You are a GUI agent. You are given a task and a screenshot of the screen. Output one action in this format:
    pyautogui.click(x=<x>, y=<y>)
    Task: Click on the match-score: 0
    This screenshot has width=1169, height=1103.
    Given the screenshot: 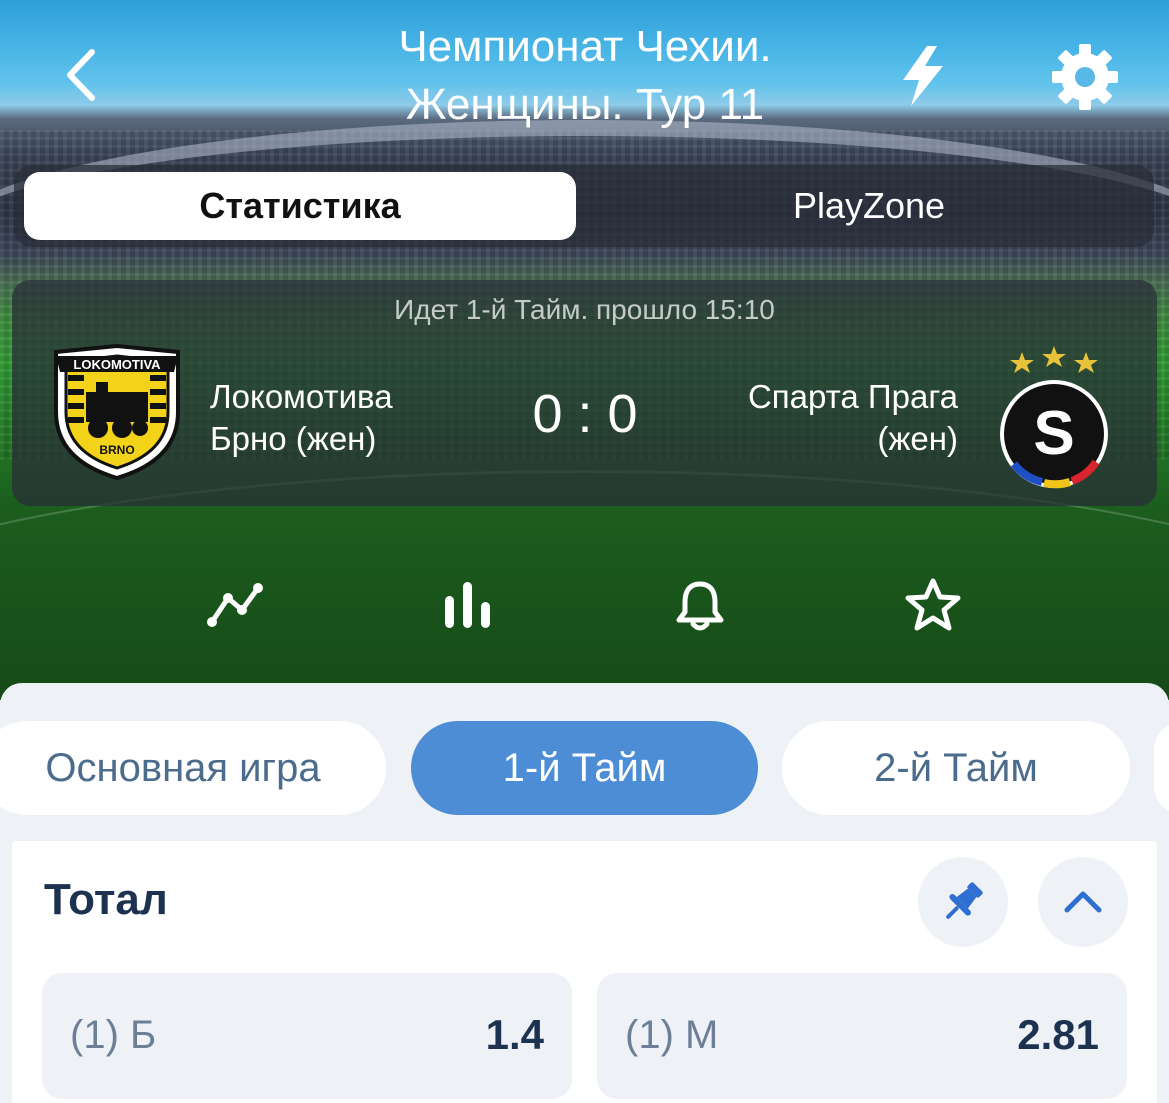 What is the action you would take?
    pyautogui.click(x=585, y=414)
    